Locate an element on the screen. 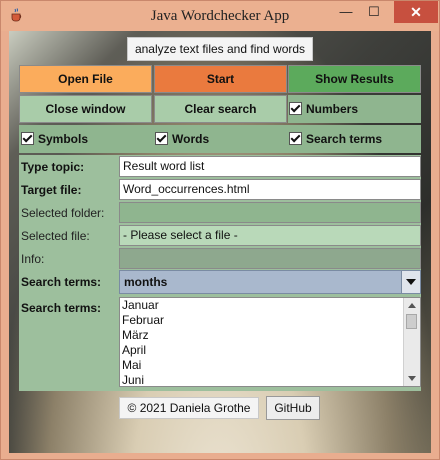  type-topic-label: Type topic: is located at coordinates (53, 167).